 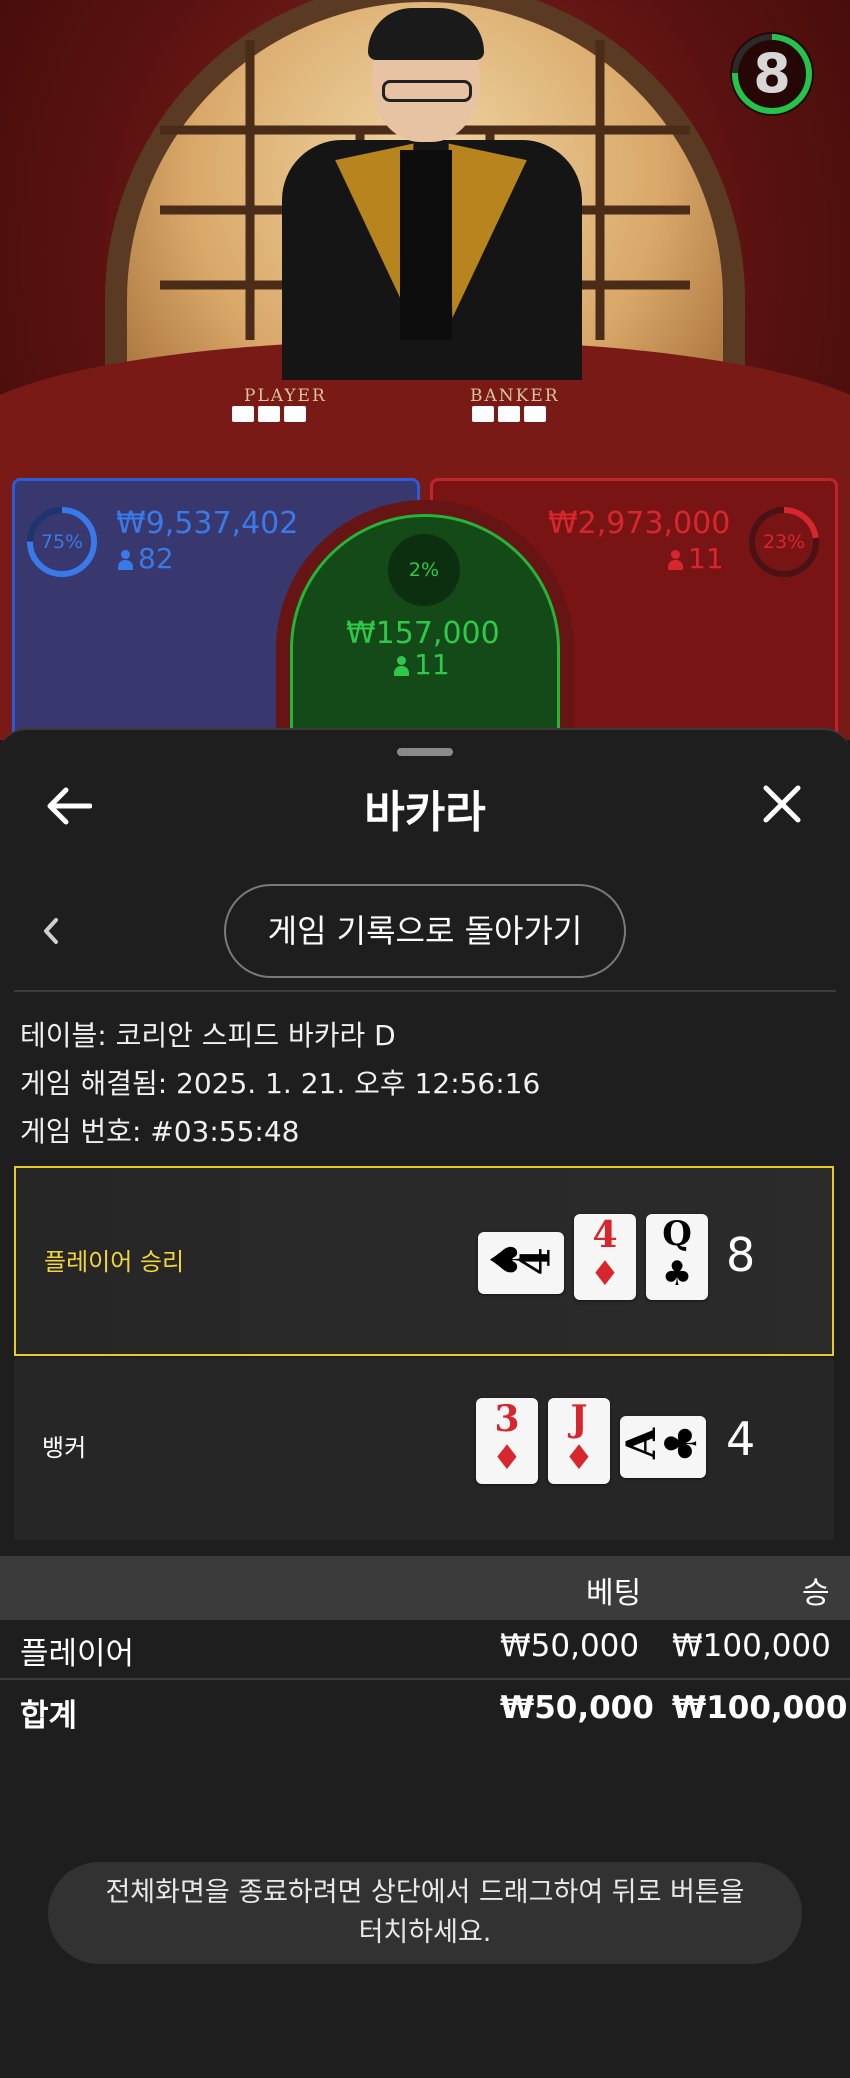 I want to click on tie-bet-amount: ₩157,000, so click(x=423, y=633).